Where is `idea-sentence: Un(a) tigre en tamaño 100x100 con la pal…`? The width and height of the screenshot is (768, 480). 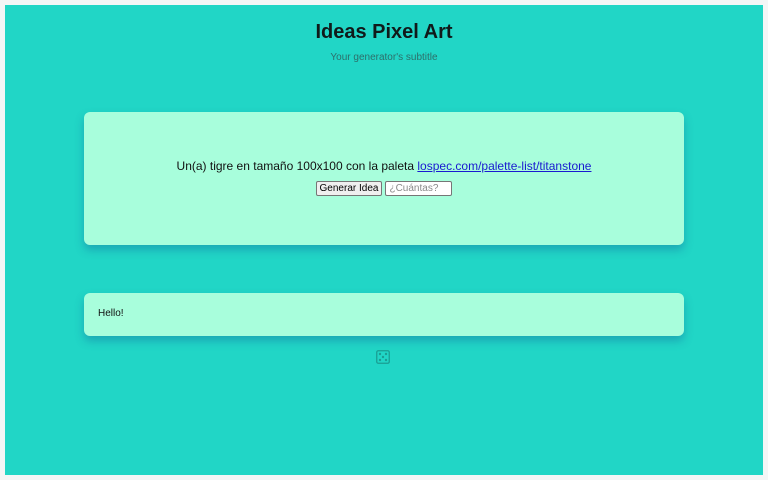 idea-sentence: Un(a) tigre en tamaño 100x100 con la pal… is located at coordinates (295, 166).